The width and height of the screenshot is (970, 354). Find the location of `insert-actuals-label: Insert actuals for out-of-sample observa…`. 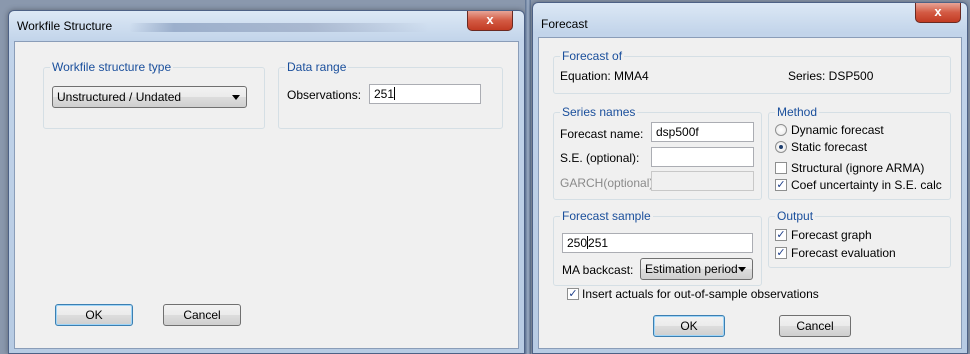

insert-actuals-label: Insert actuals for out-of-sample observa… is located at coordinates (700, 294).